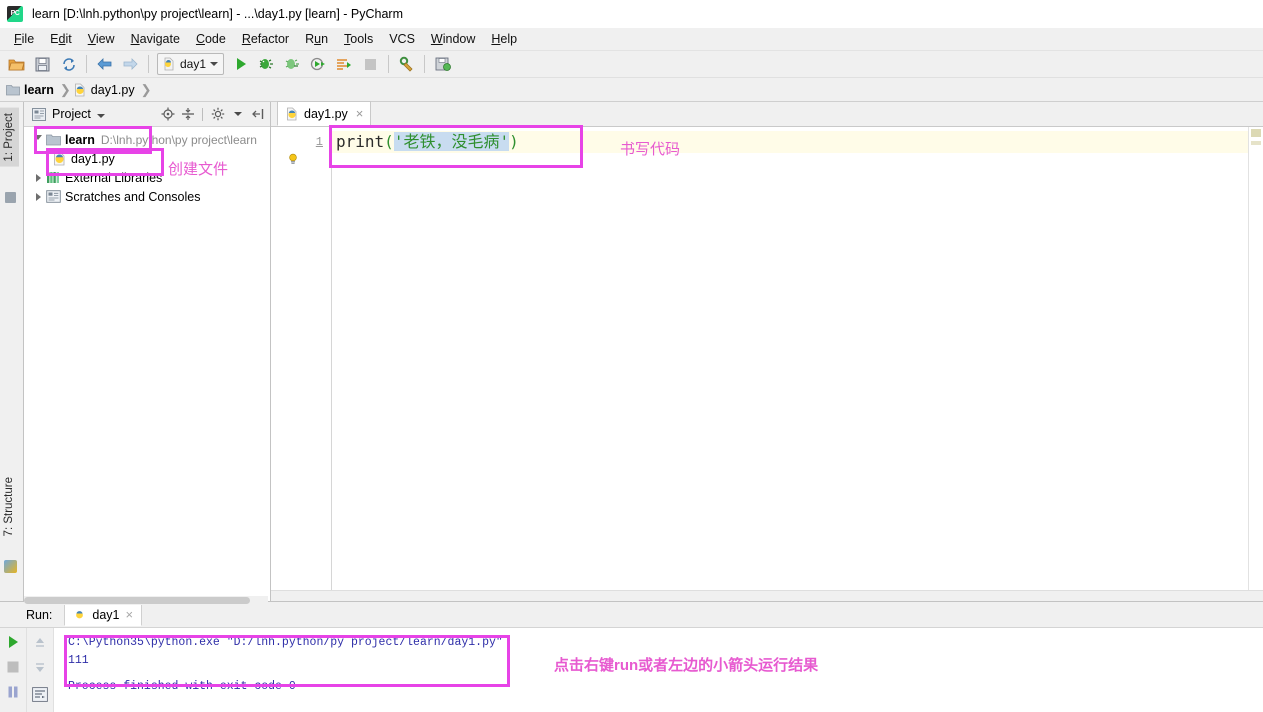 This screenshot has width=1263, height=712. Describe the element at coordinates (147, 196) in the screenshot. I see `tree-row-scratches: Scratches and Consoles` at that location.